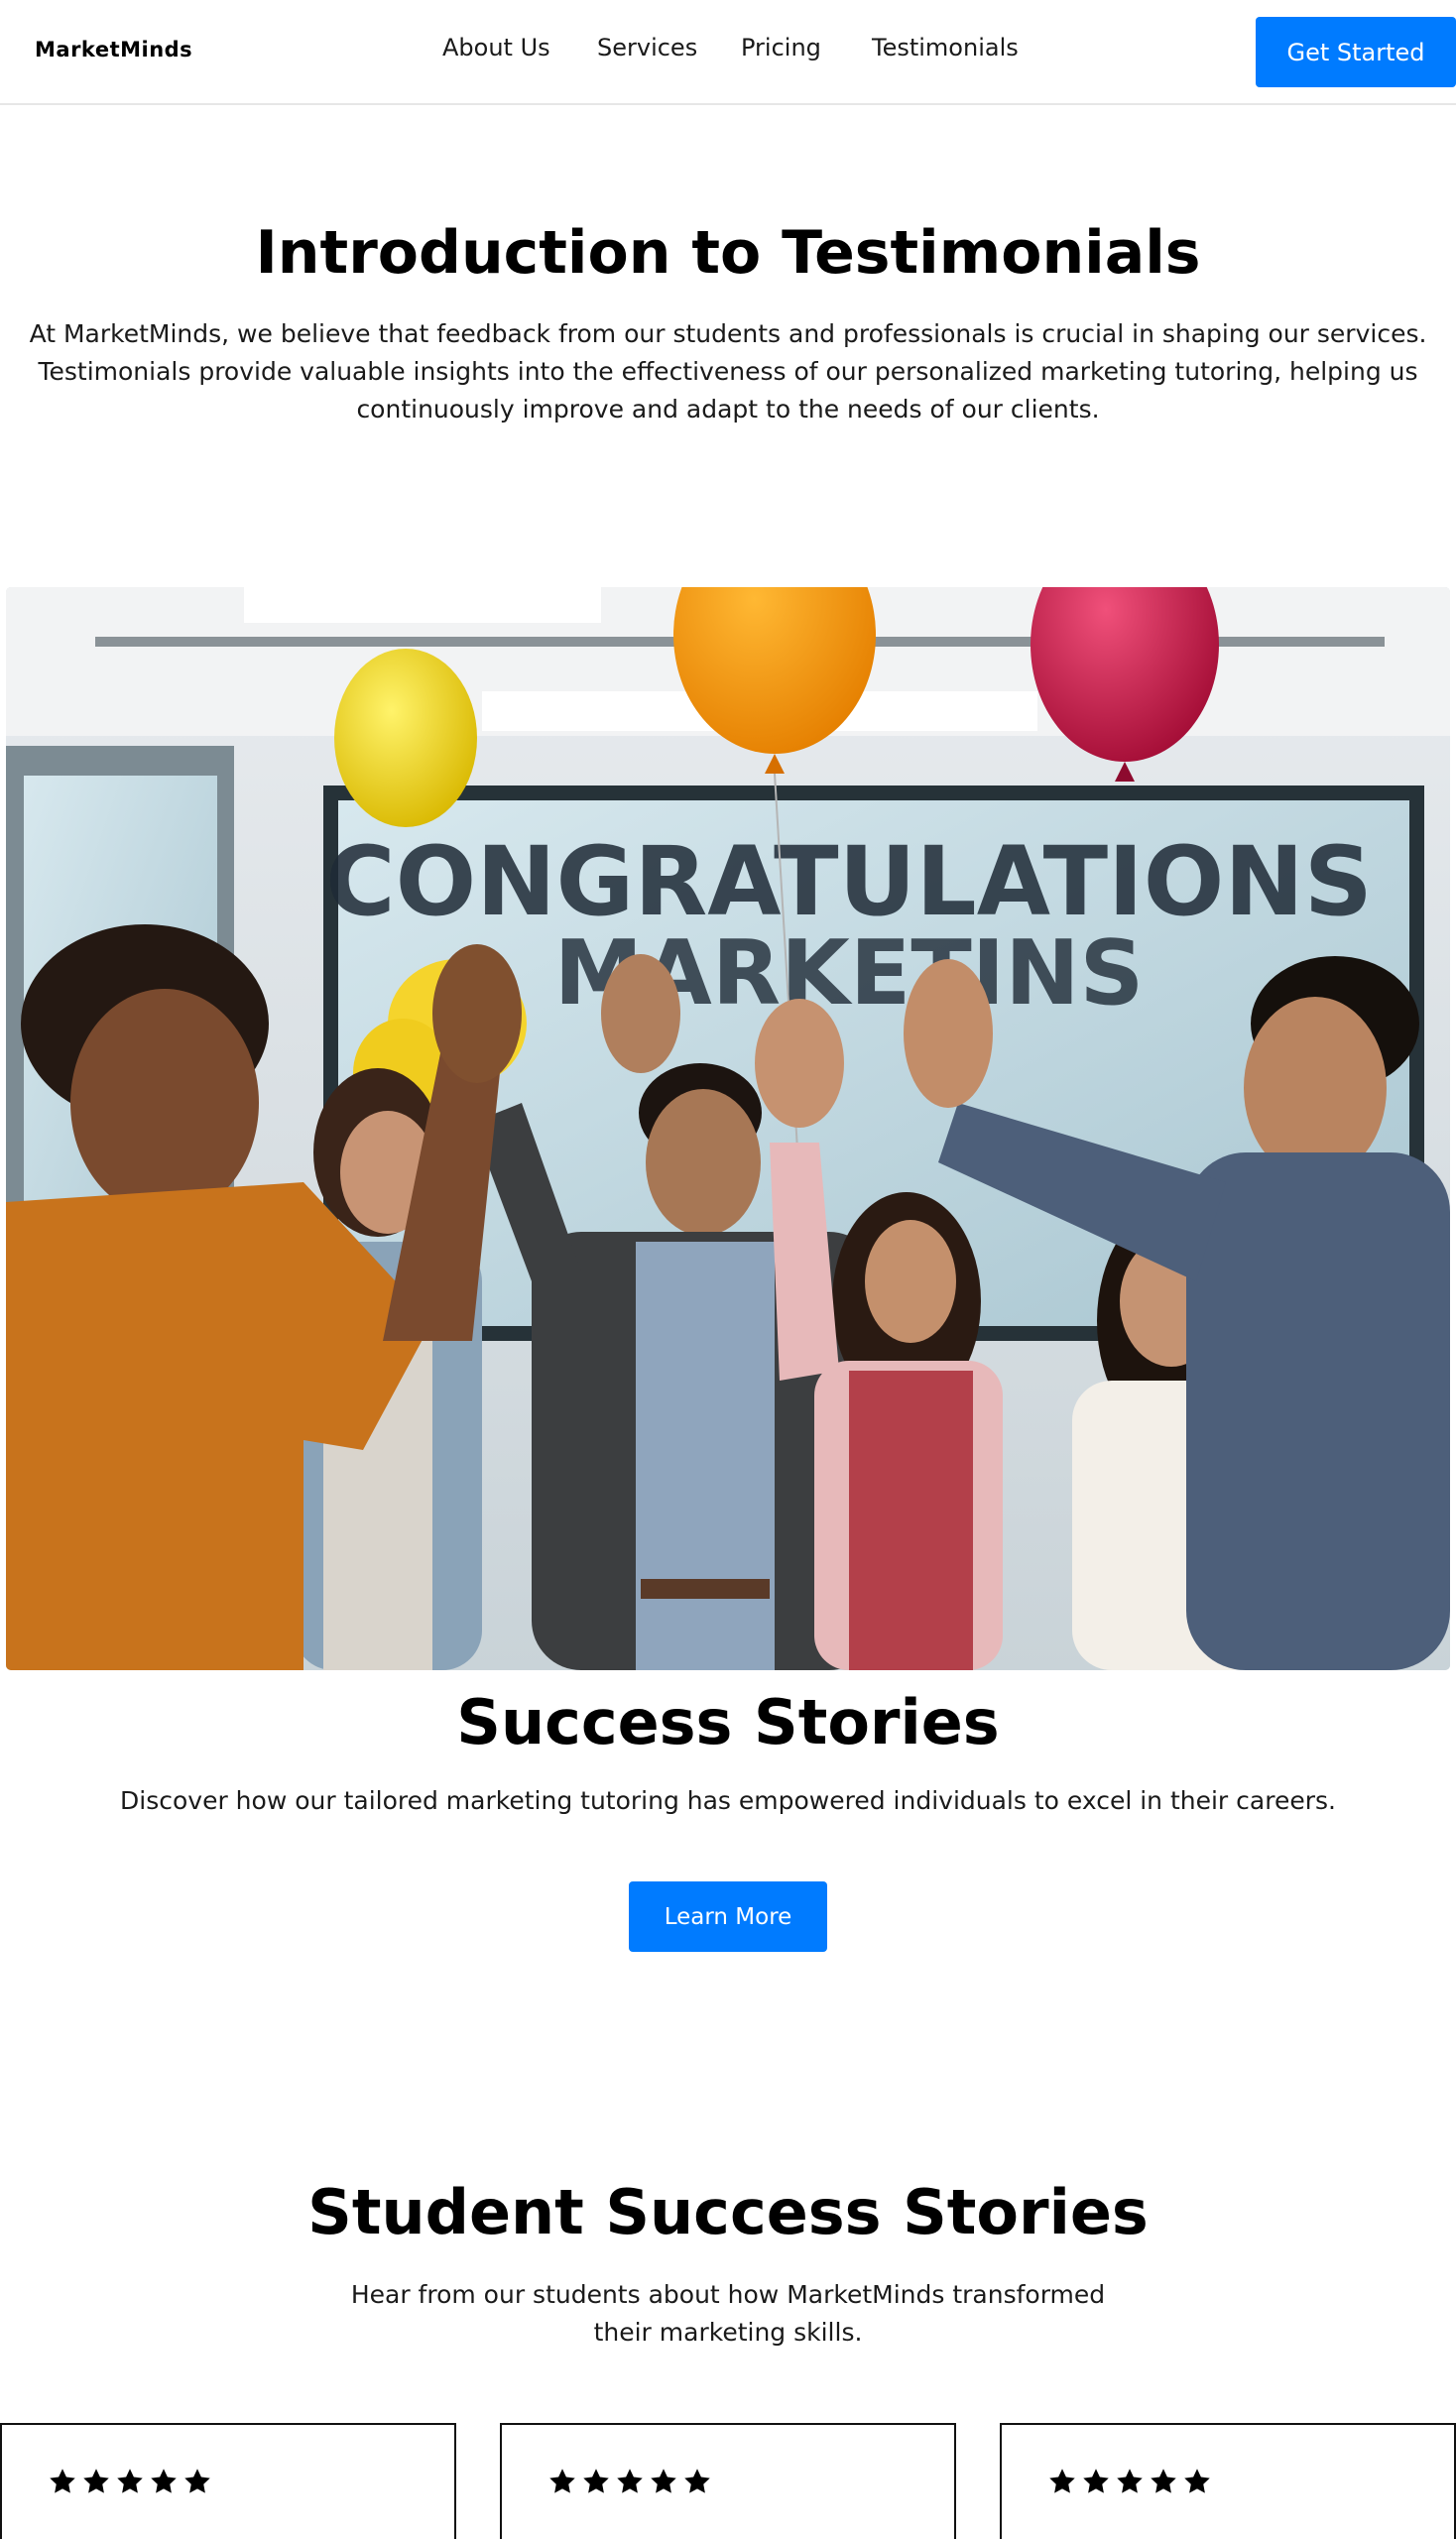  Describe the element at coordinates (647, 48) in the screenshot. I see `nav-services: Services` at that location.